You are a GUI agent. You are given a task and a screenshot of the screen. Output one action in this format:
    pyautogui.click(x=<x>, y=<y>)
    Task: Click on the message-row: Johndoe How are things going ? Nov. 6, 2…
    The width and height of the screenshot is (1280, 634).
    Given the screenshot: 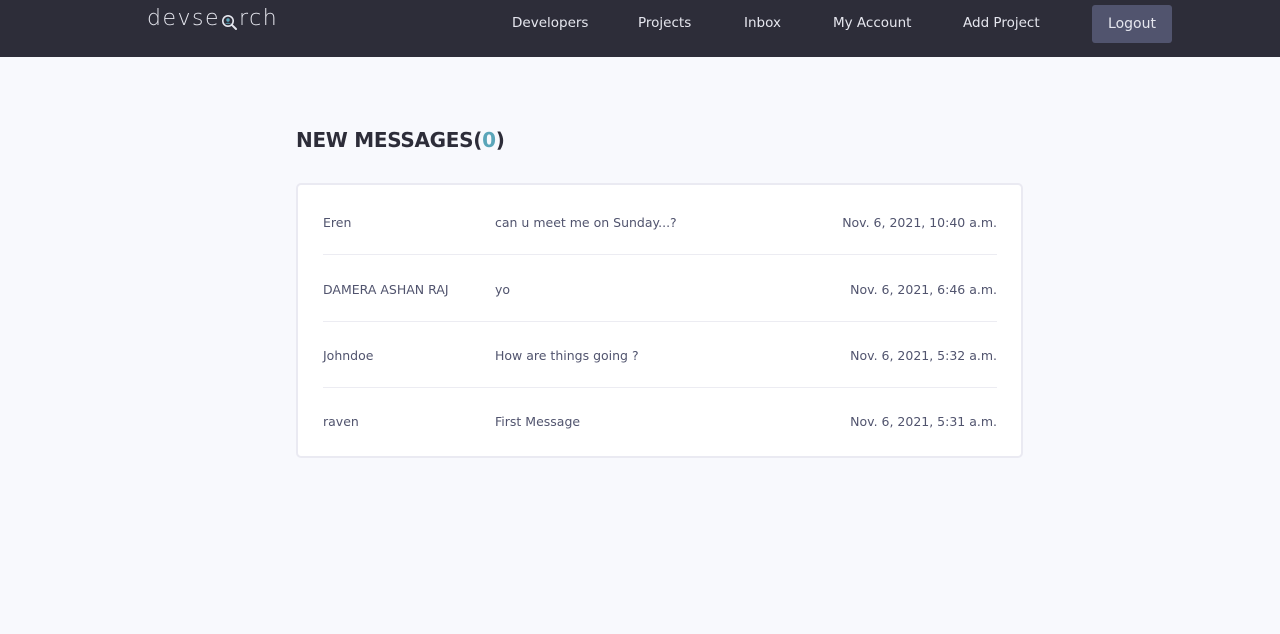 What is the action you would take?
    pyautogui.click(x=660, y=355)
    